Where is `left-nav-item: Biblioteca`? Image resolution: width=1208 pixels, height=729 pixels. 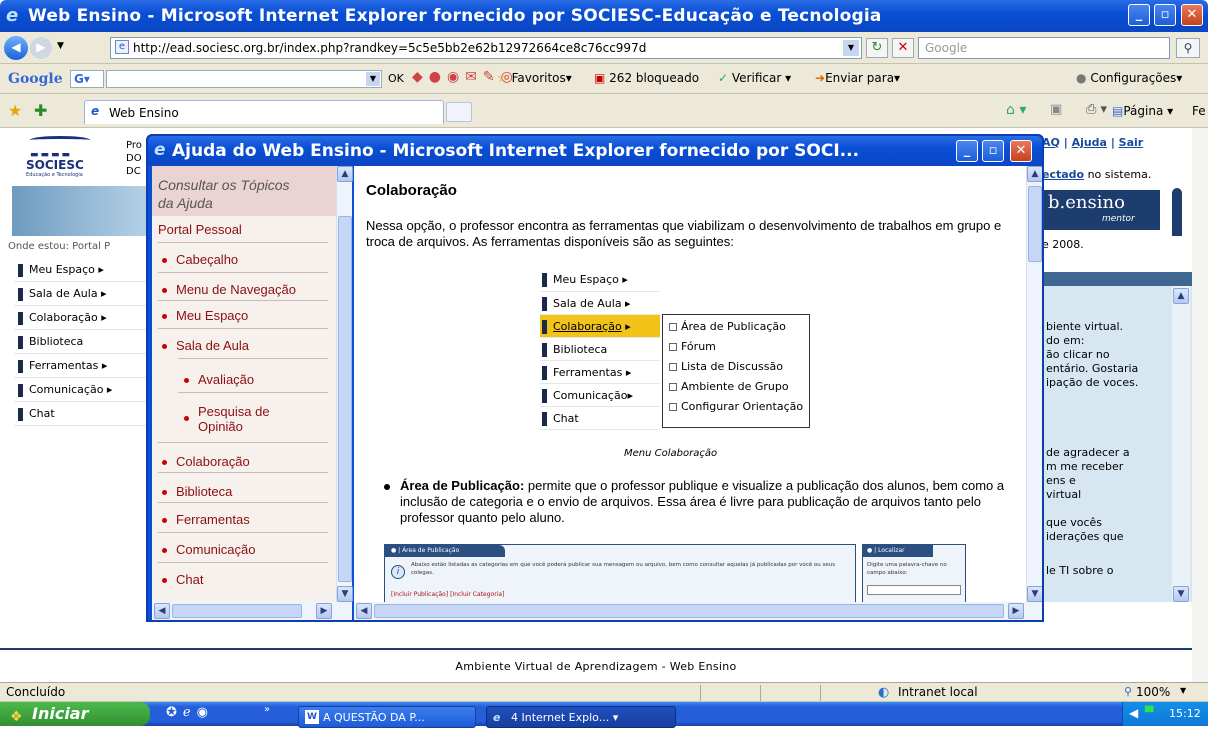 left-nav-item: Biblioteca is located at coordinates (83, 342).